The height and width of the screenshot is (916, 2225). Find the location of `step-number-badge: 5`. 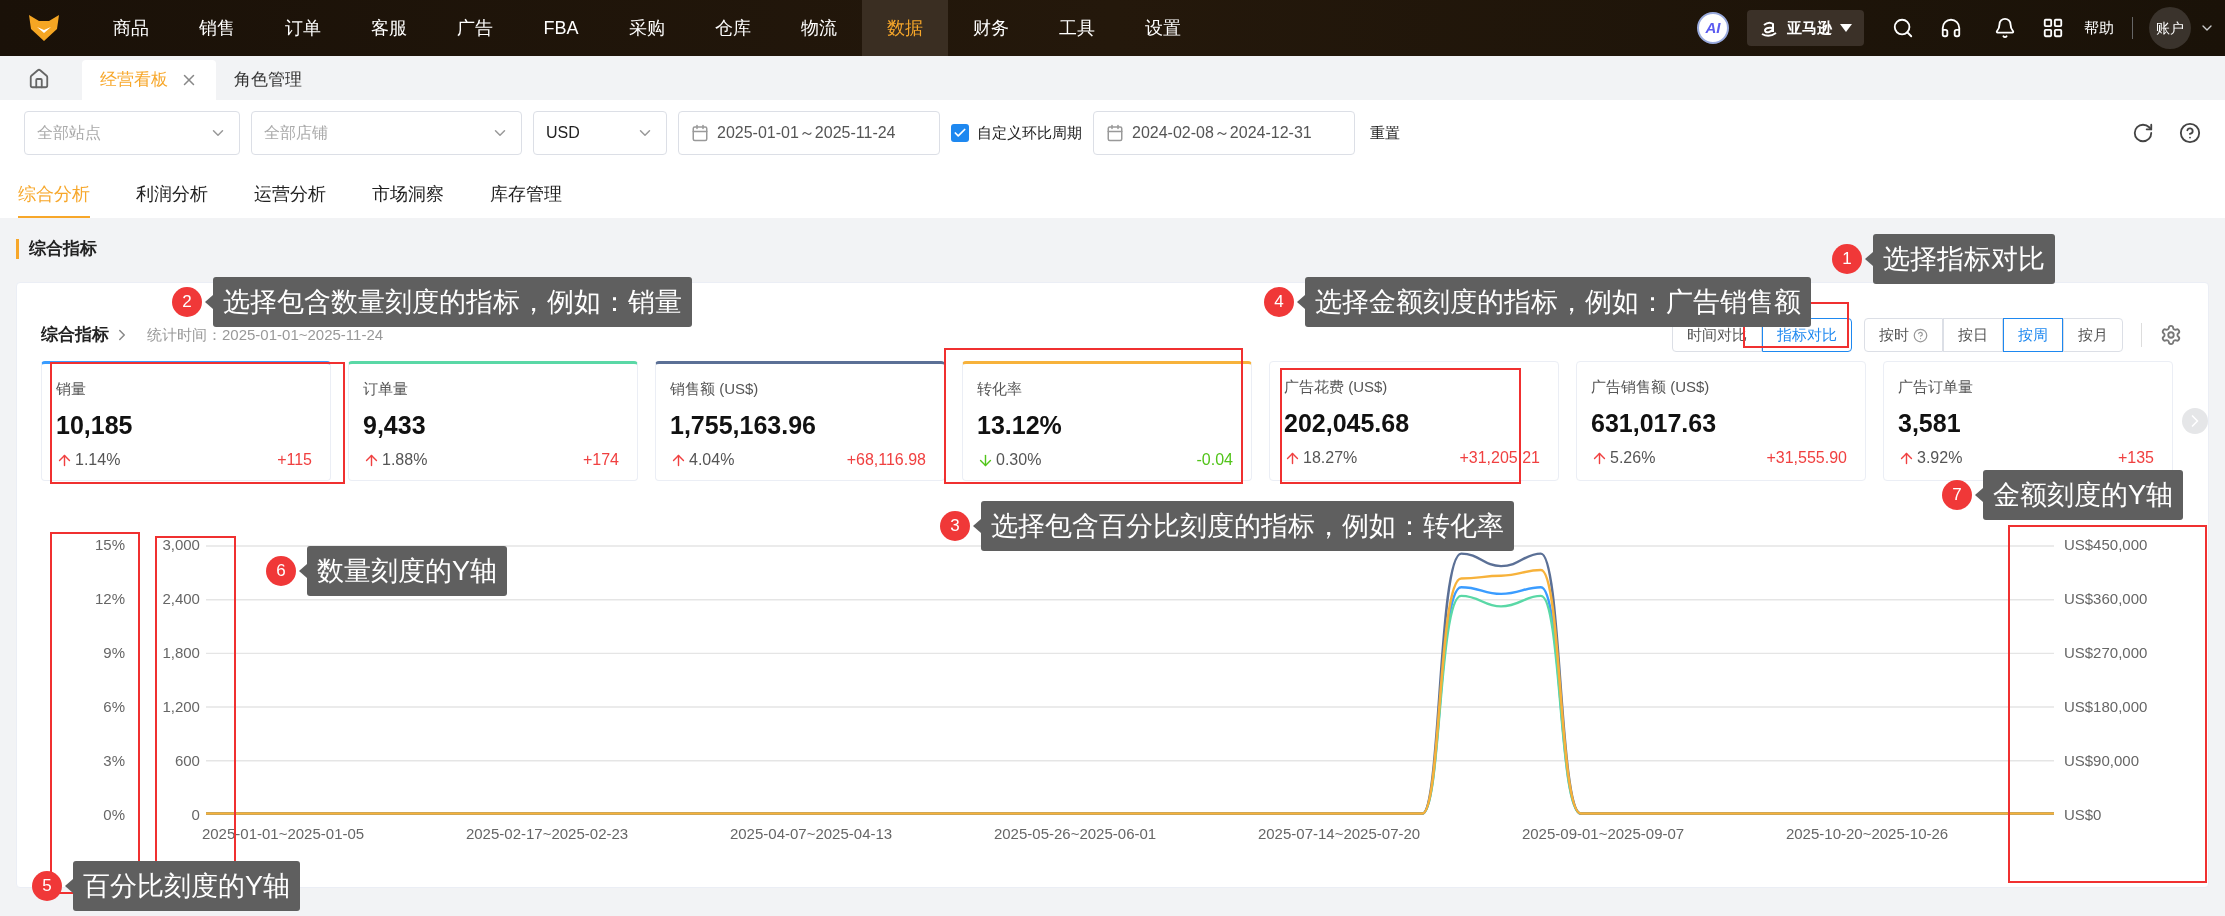

step-number-badge: 5 is located at coordinates (47, 886).